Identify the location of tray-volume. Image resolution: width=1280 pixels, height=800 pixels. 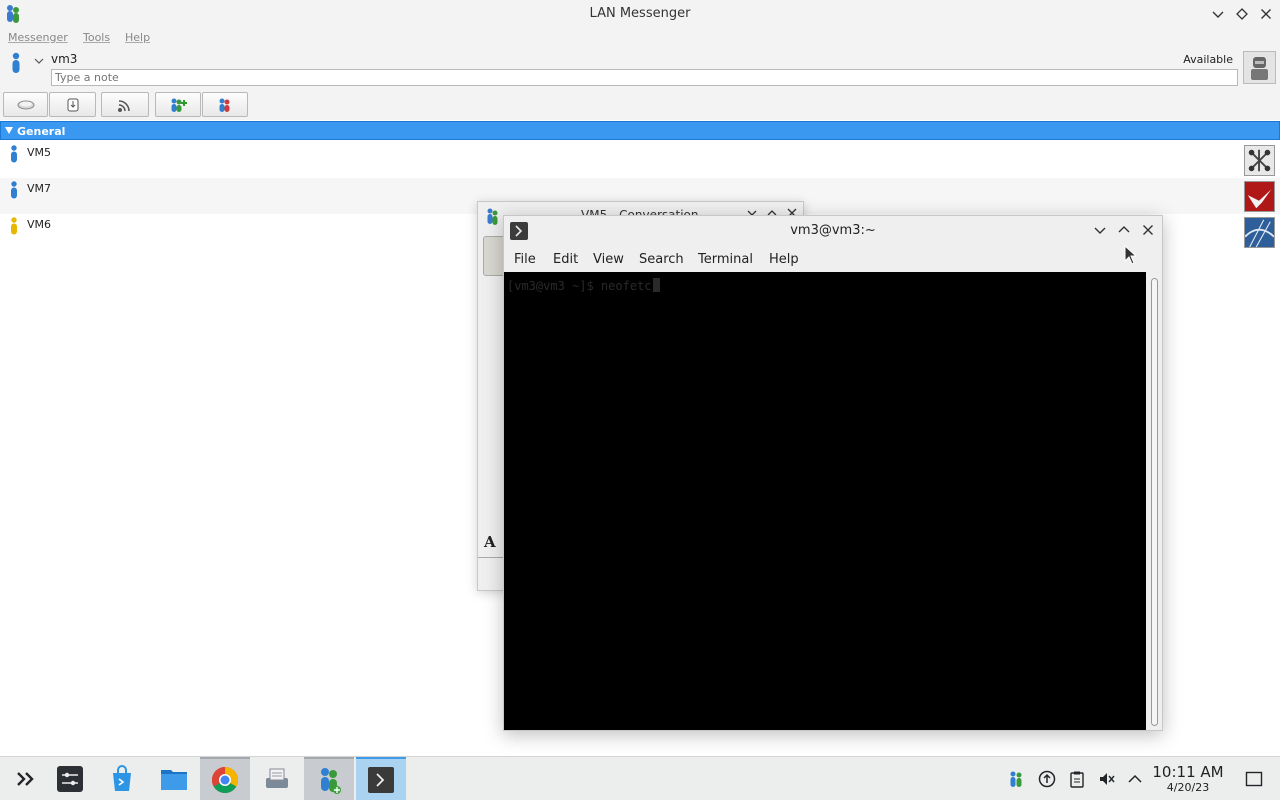
(1107, 779).